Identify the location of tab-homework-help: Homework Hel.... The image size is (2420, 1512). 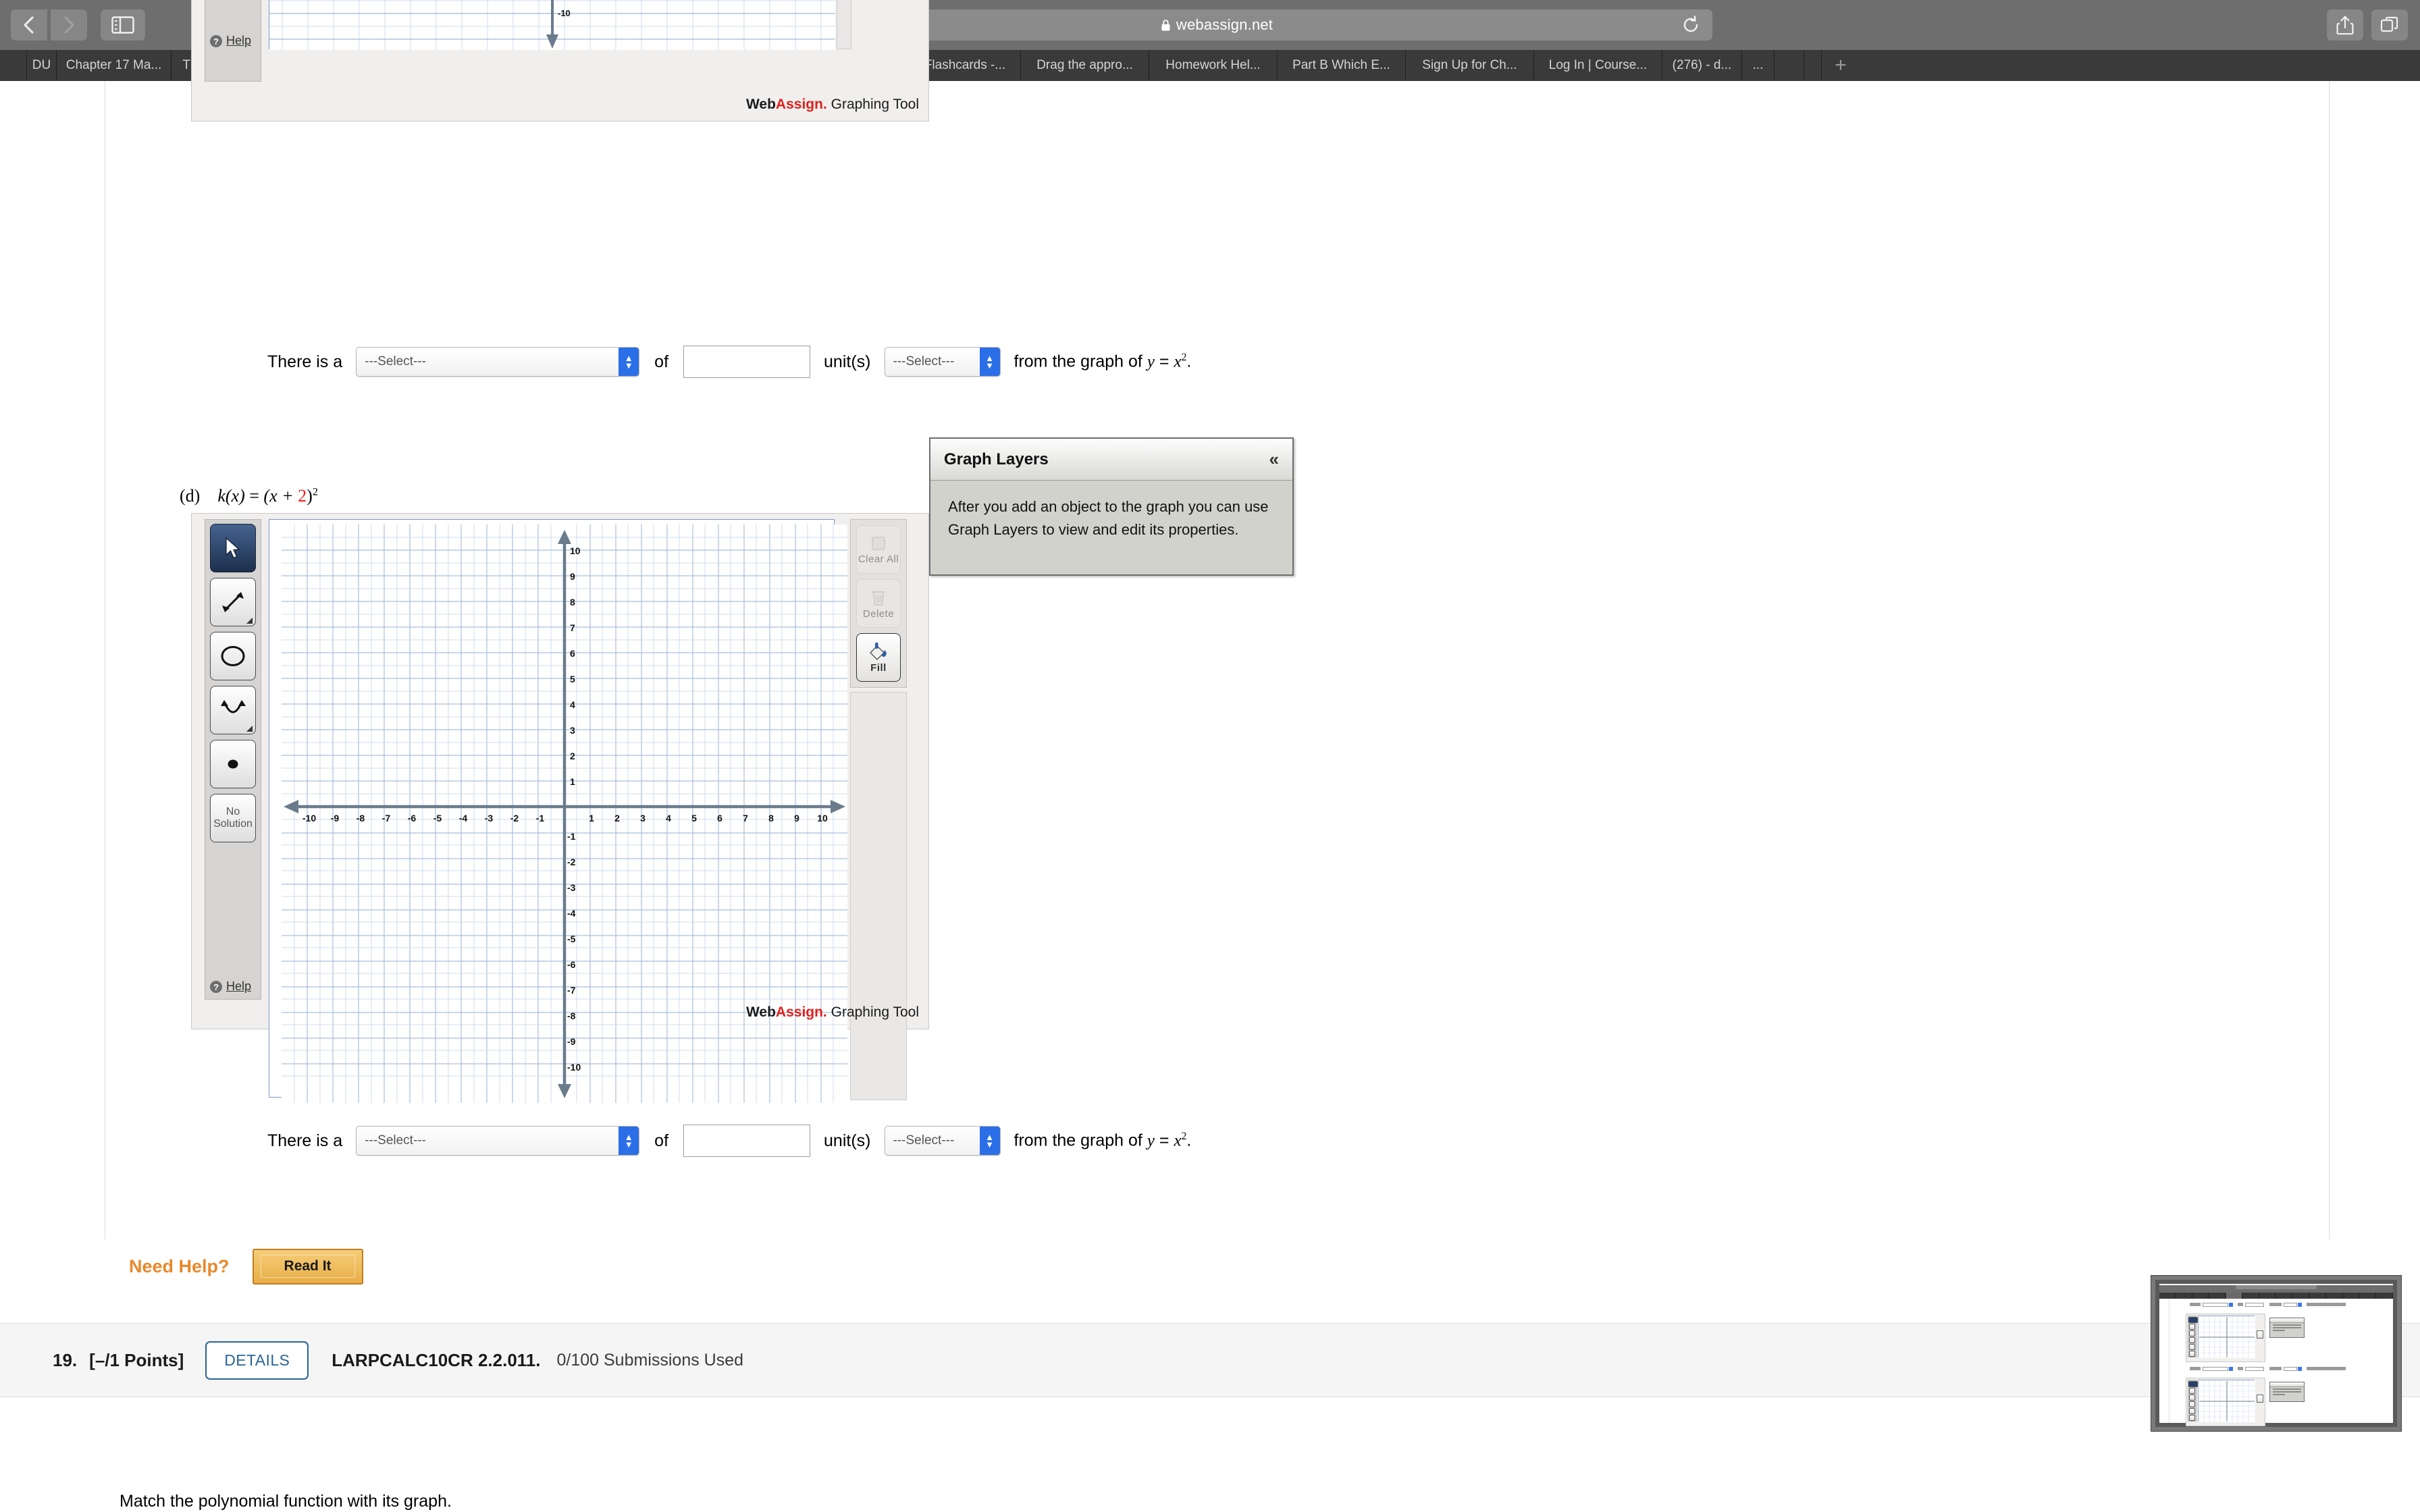
(1213, 65).